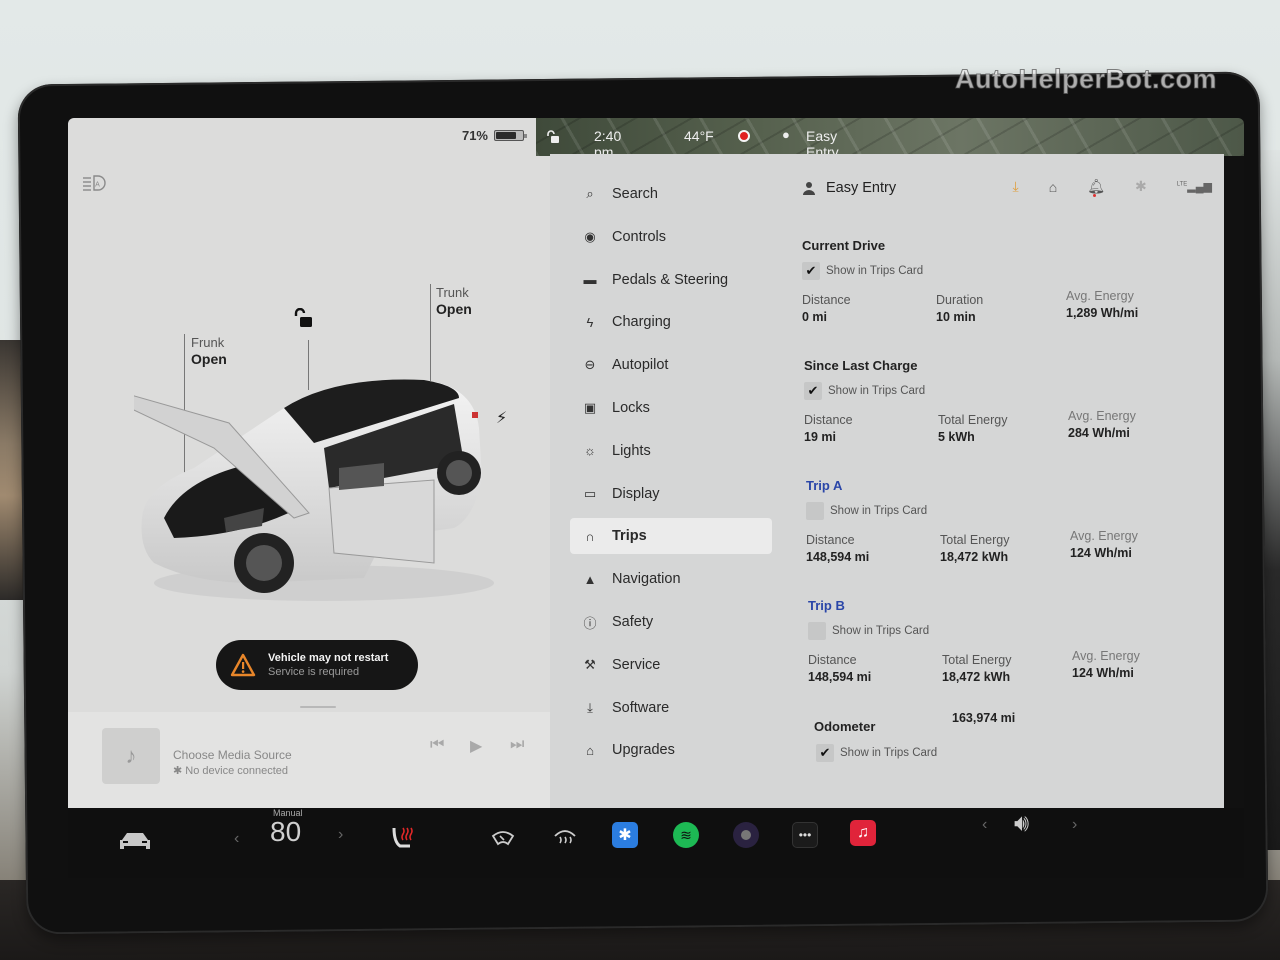 The width and height of the screenshot is (1280, 960). What do you see at coordinates (671, 280) in the screenshot?
I see `menu-item-pedals-steering: ▬ Pedals & Steering` at bounding box center [671, 280].